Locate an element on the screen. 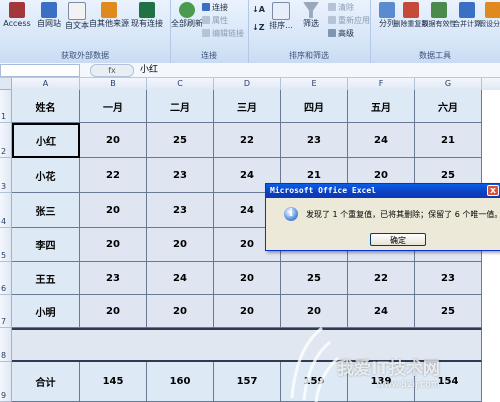  what-if-button: 假设分析 is located at coordinates (489, 15).